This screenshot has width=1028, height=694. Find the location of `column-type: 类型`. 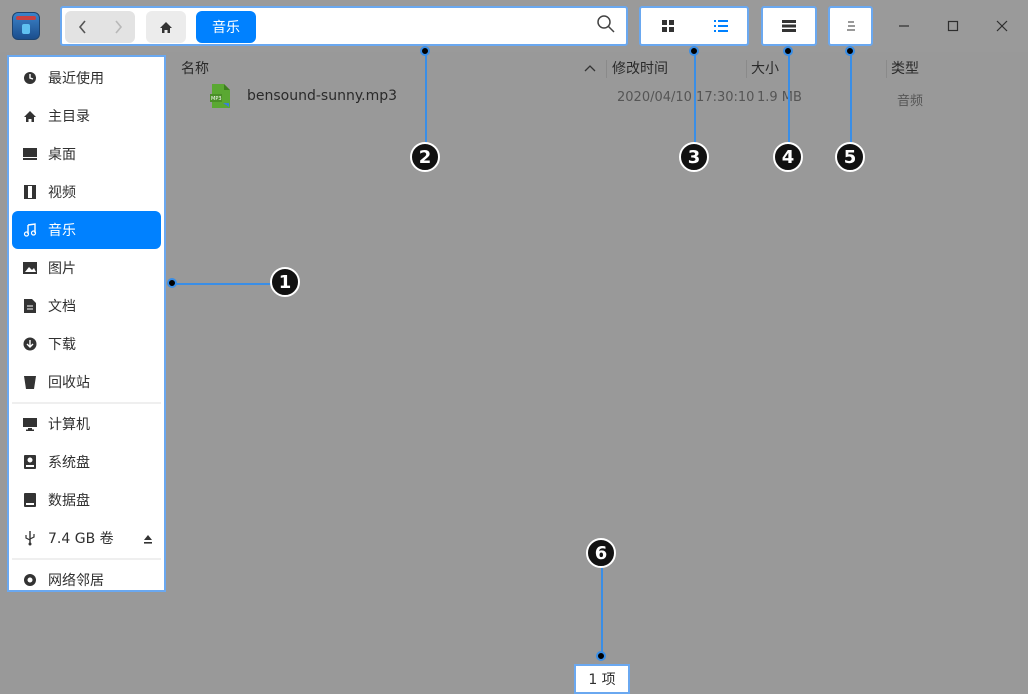

column-type: 类型 is located at coordinates (905, 68).